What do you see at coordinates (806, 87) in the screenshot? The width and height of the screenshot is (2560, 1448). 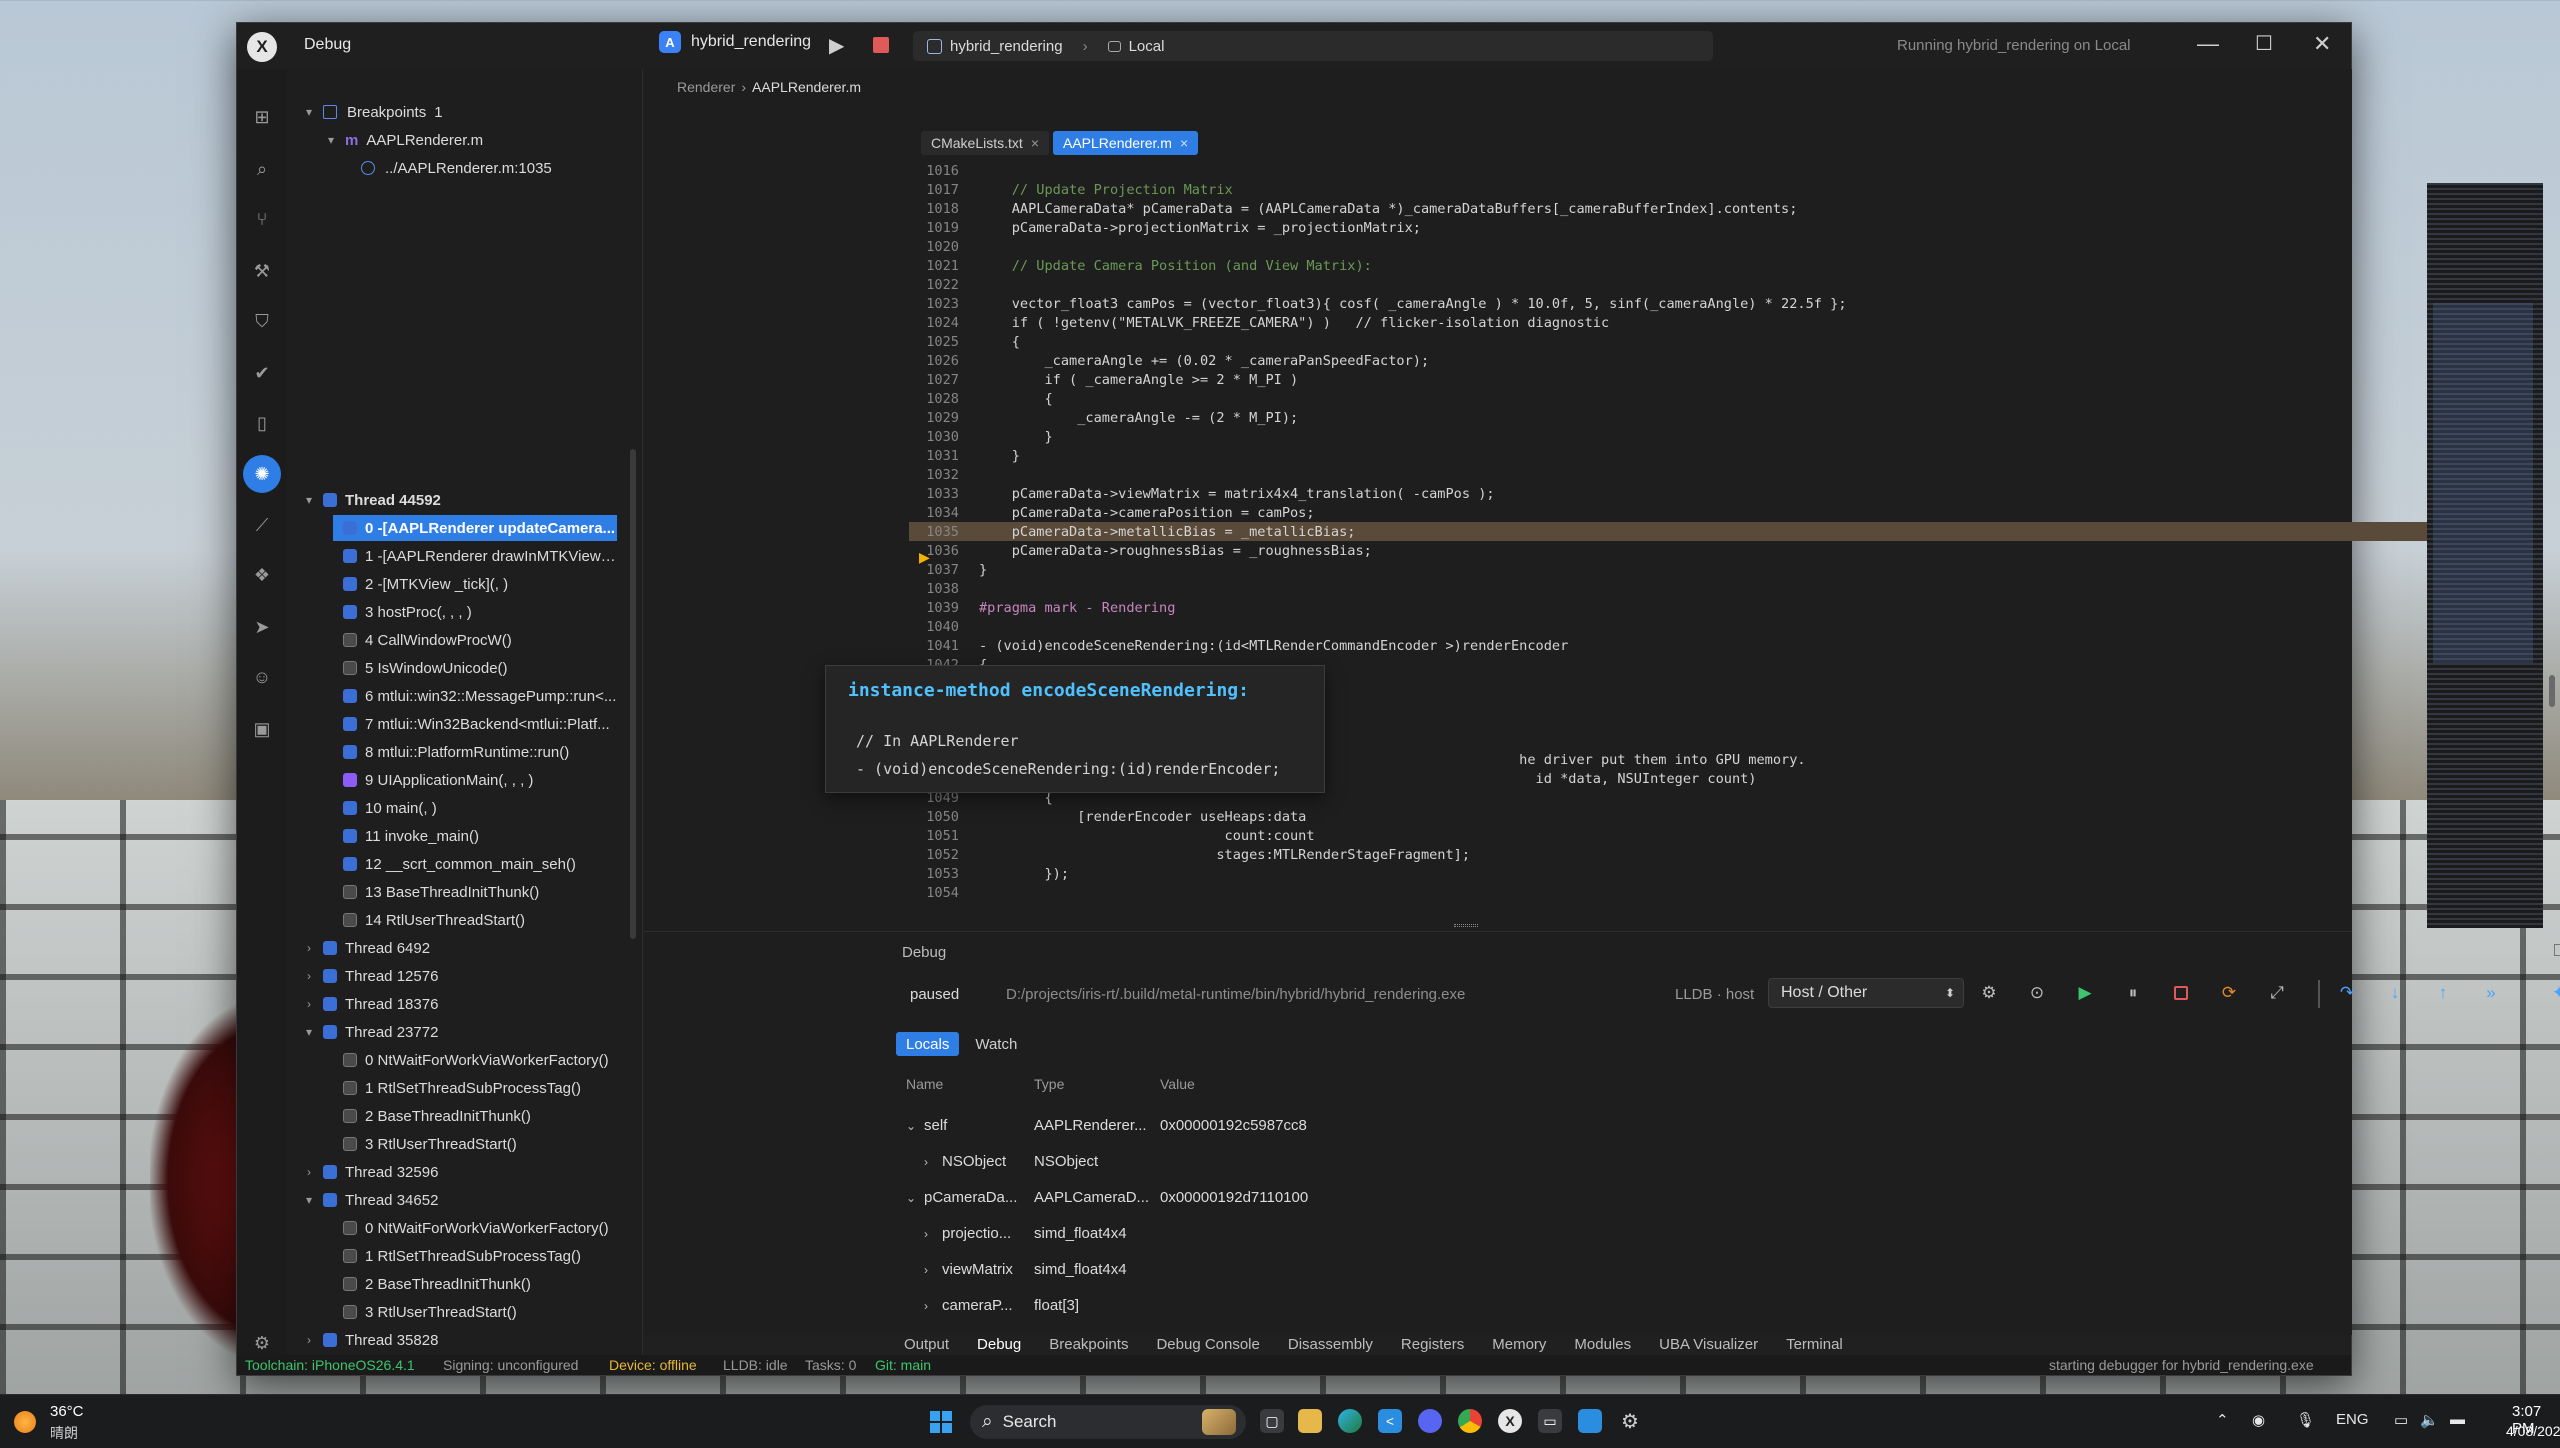 I see `breadcrumb-file: AAPLRenderer.m` at bounding box center [806, 87].